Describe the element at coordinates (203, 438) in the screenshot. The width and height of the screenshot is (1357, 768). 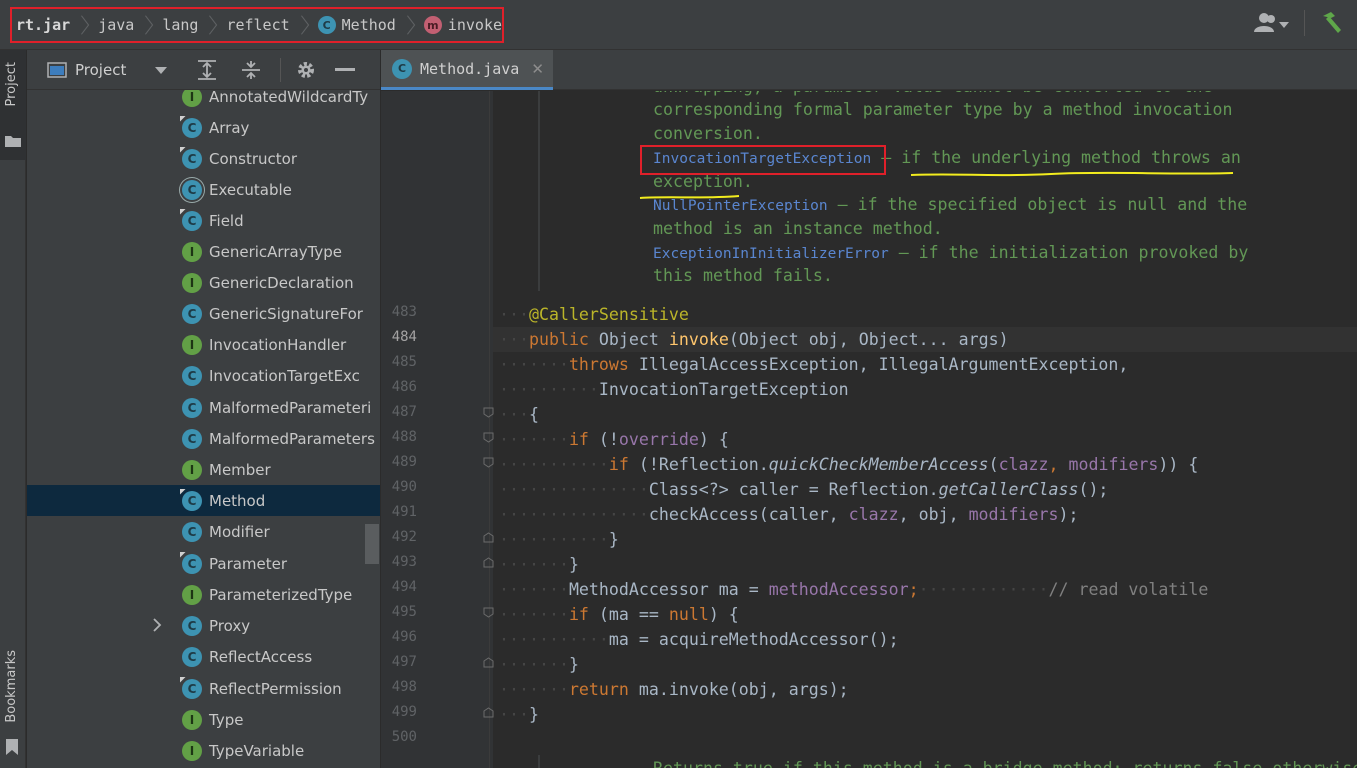
I see `tree-item-malformedparametersexception: C MalformedParameters` at that location.